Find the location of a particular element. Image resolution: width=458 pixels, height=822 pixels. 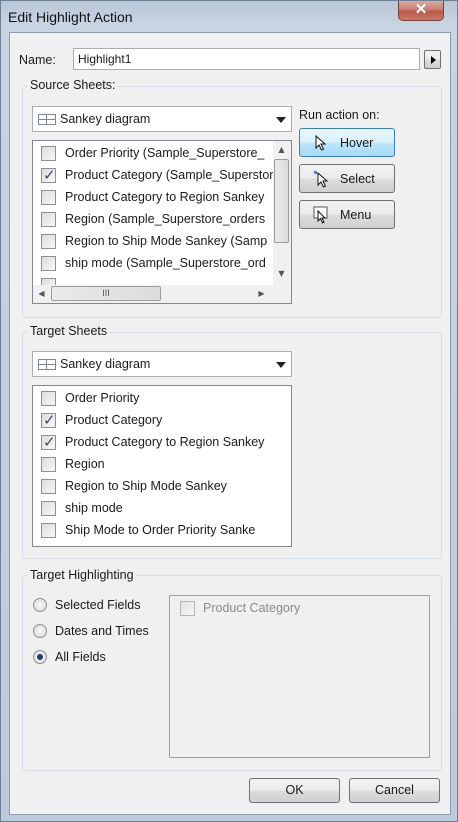

source-sheet-dropdown-value: Sankey diagram is located at coordinates (105, 119).